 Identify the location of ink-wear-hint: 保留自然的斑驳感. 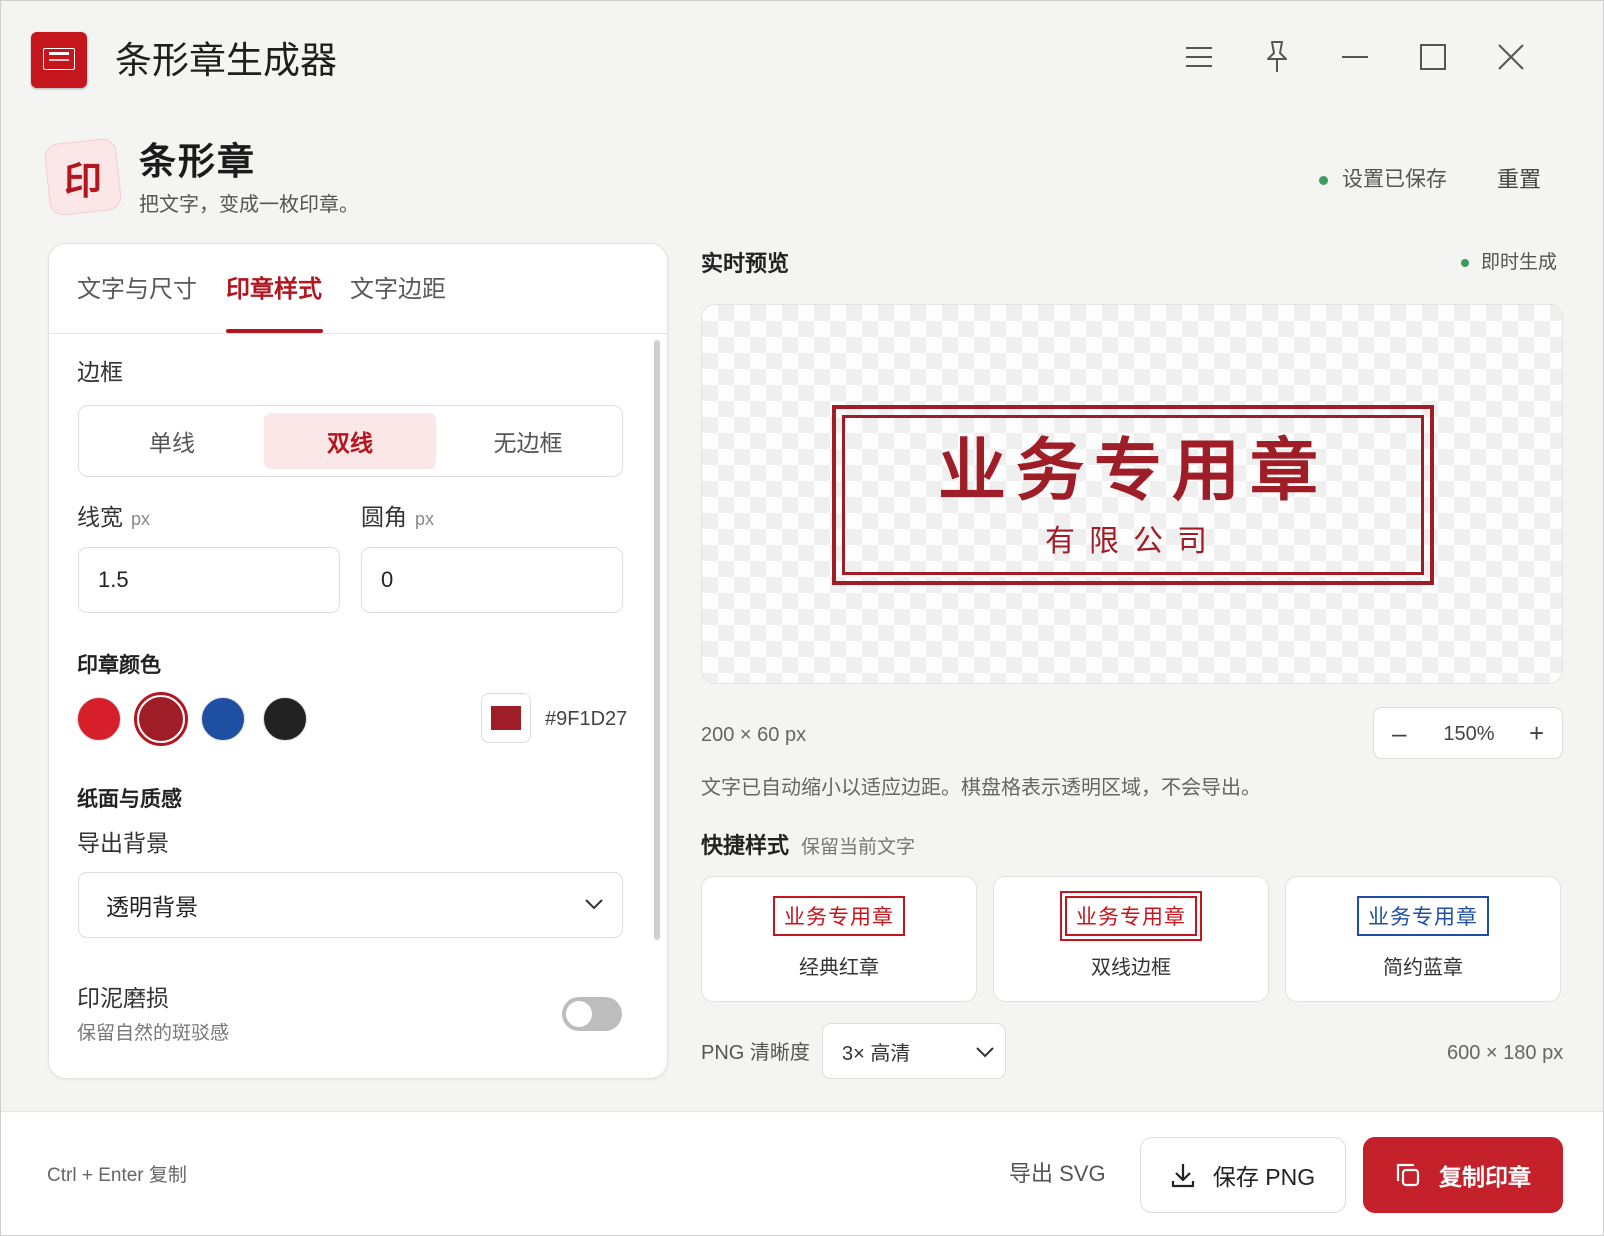
(153, 1033).